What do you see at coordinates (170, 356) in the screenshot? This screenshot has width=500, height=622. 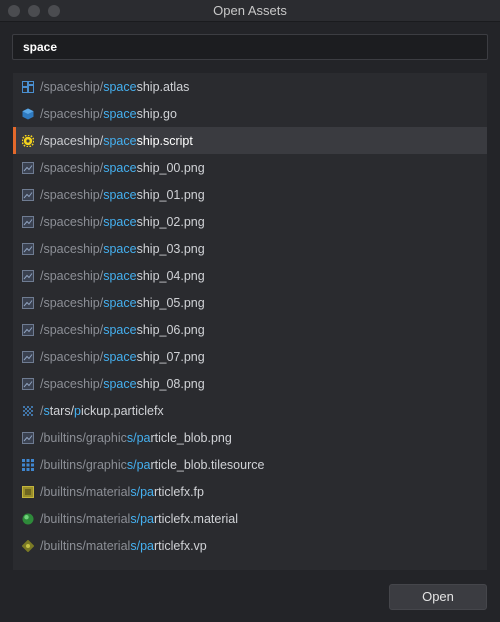 I see `file-name: ship_07.png` at bounding box center [170, 356].